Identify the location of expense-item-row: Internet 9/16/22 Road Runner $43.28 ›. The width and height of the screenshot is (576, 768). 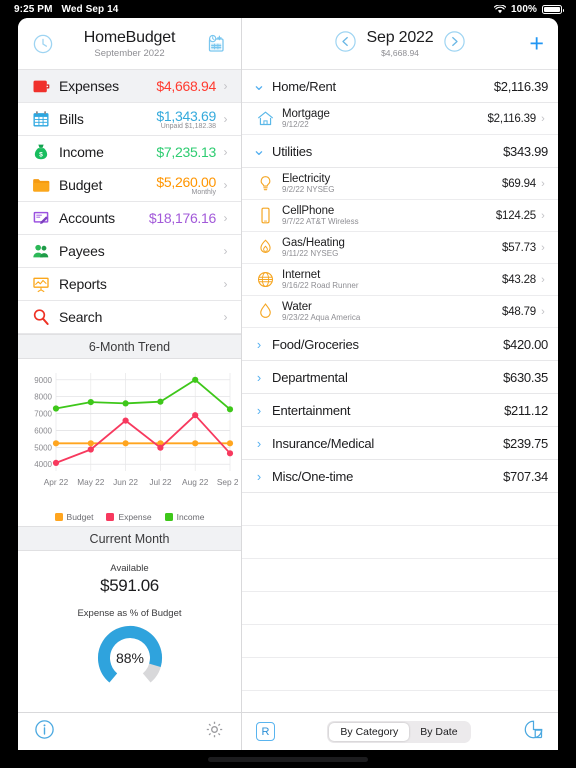
(400, 280).